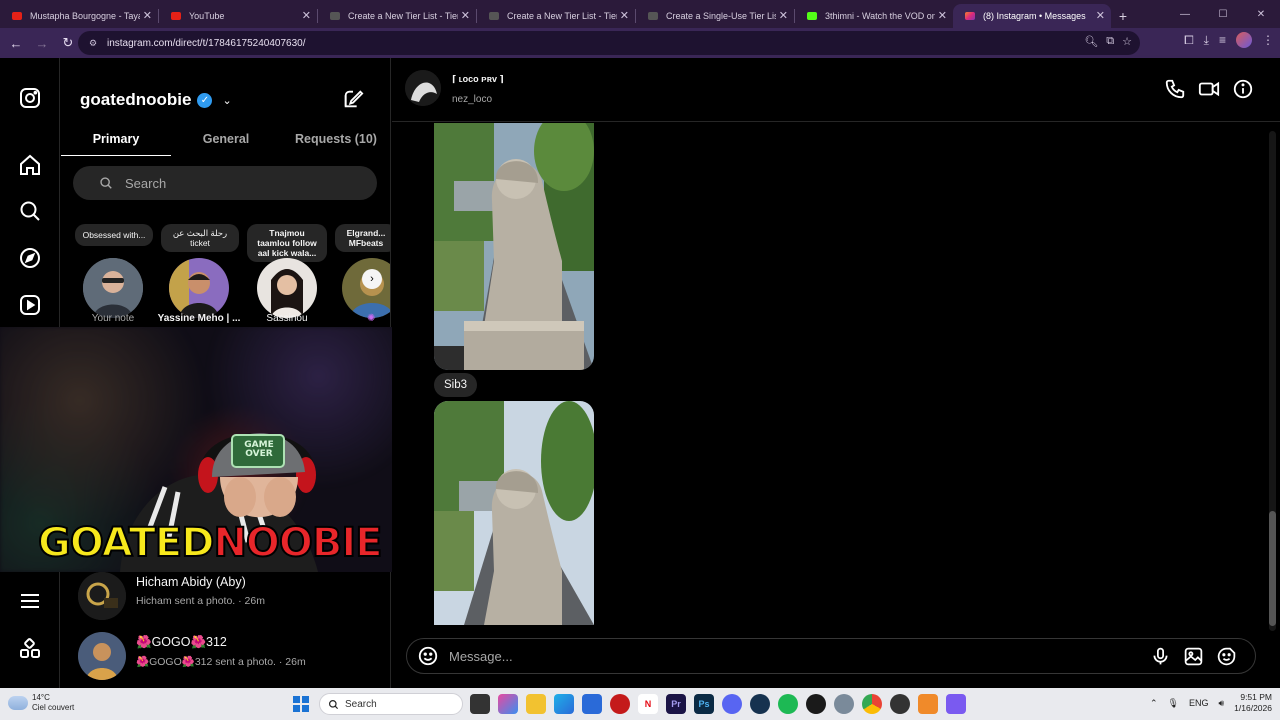 The height and width of the screenshot is (720, 1280). Describe the element at coordinates (93, 43) in the screenshot. I see `site-info-icon: ⚙` at that location.